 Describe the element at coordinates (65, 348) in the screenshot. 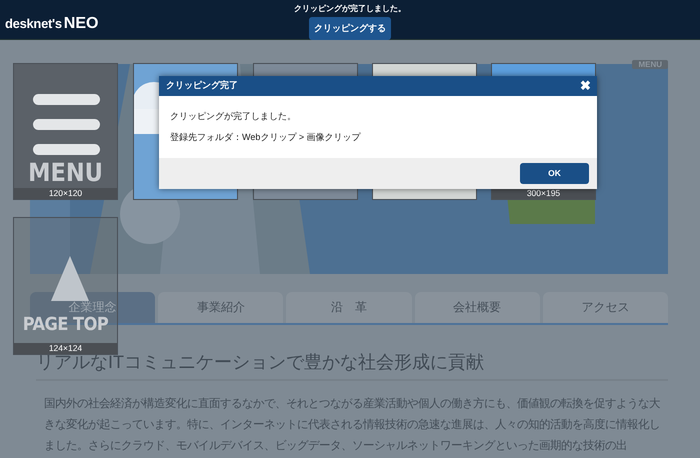

I see `size-label: 124×124` at that location.